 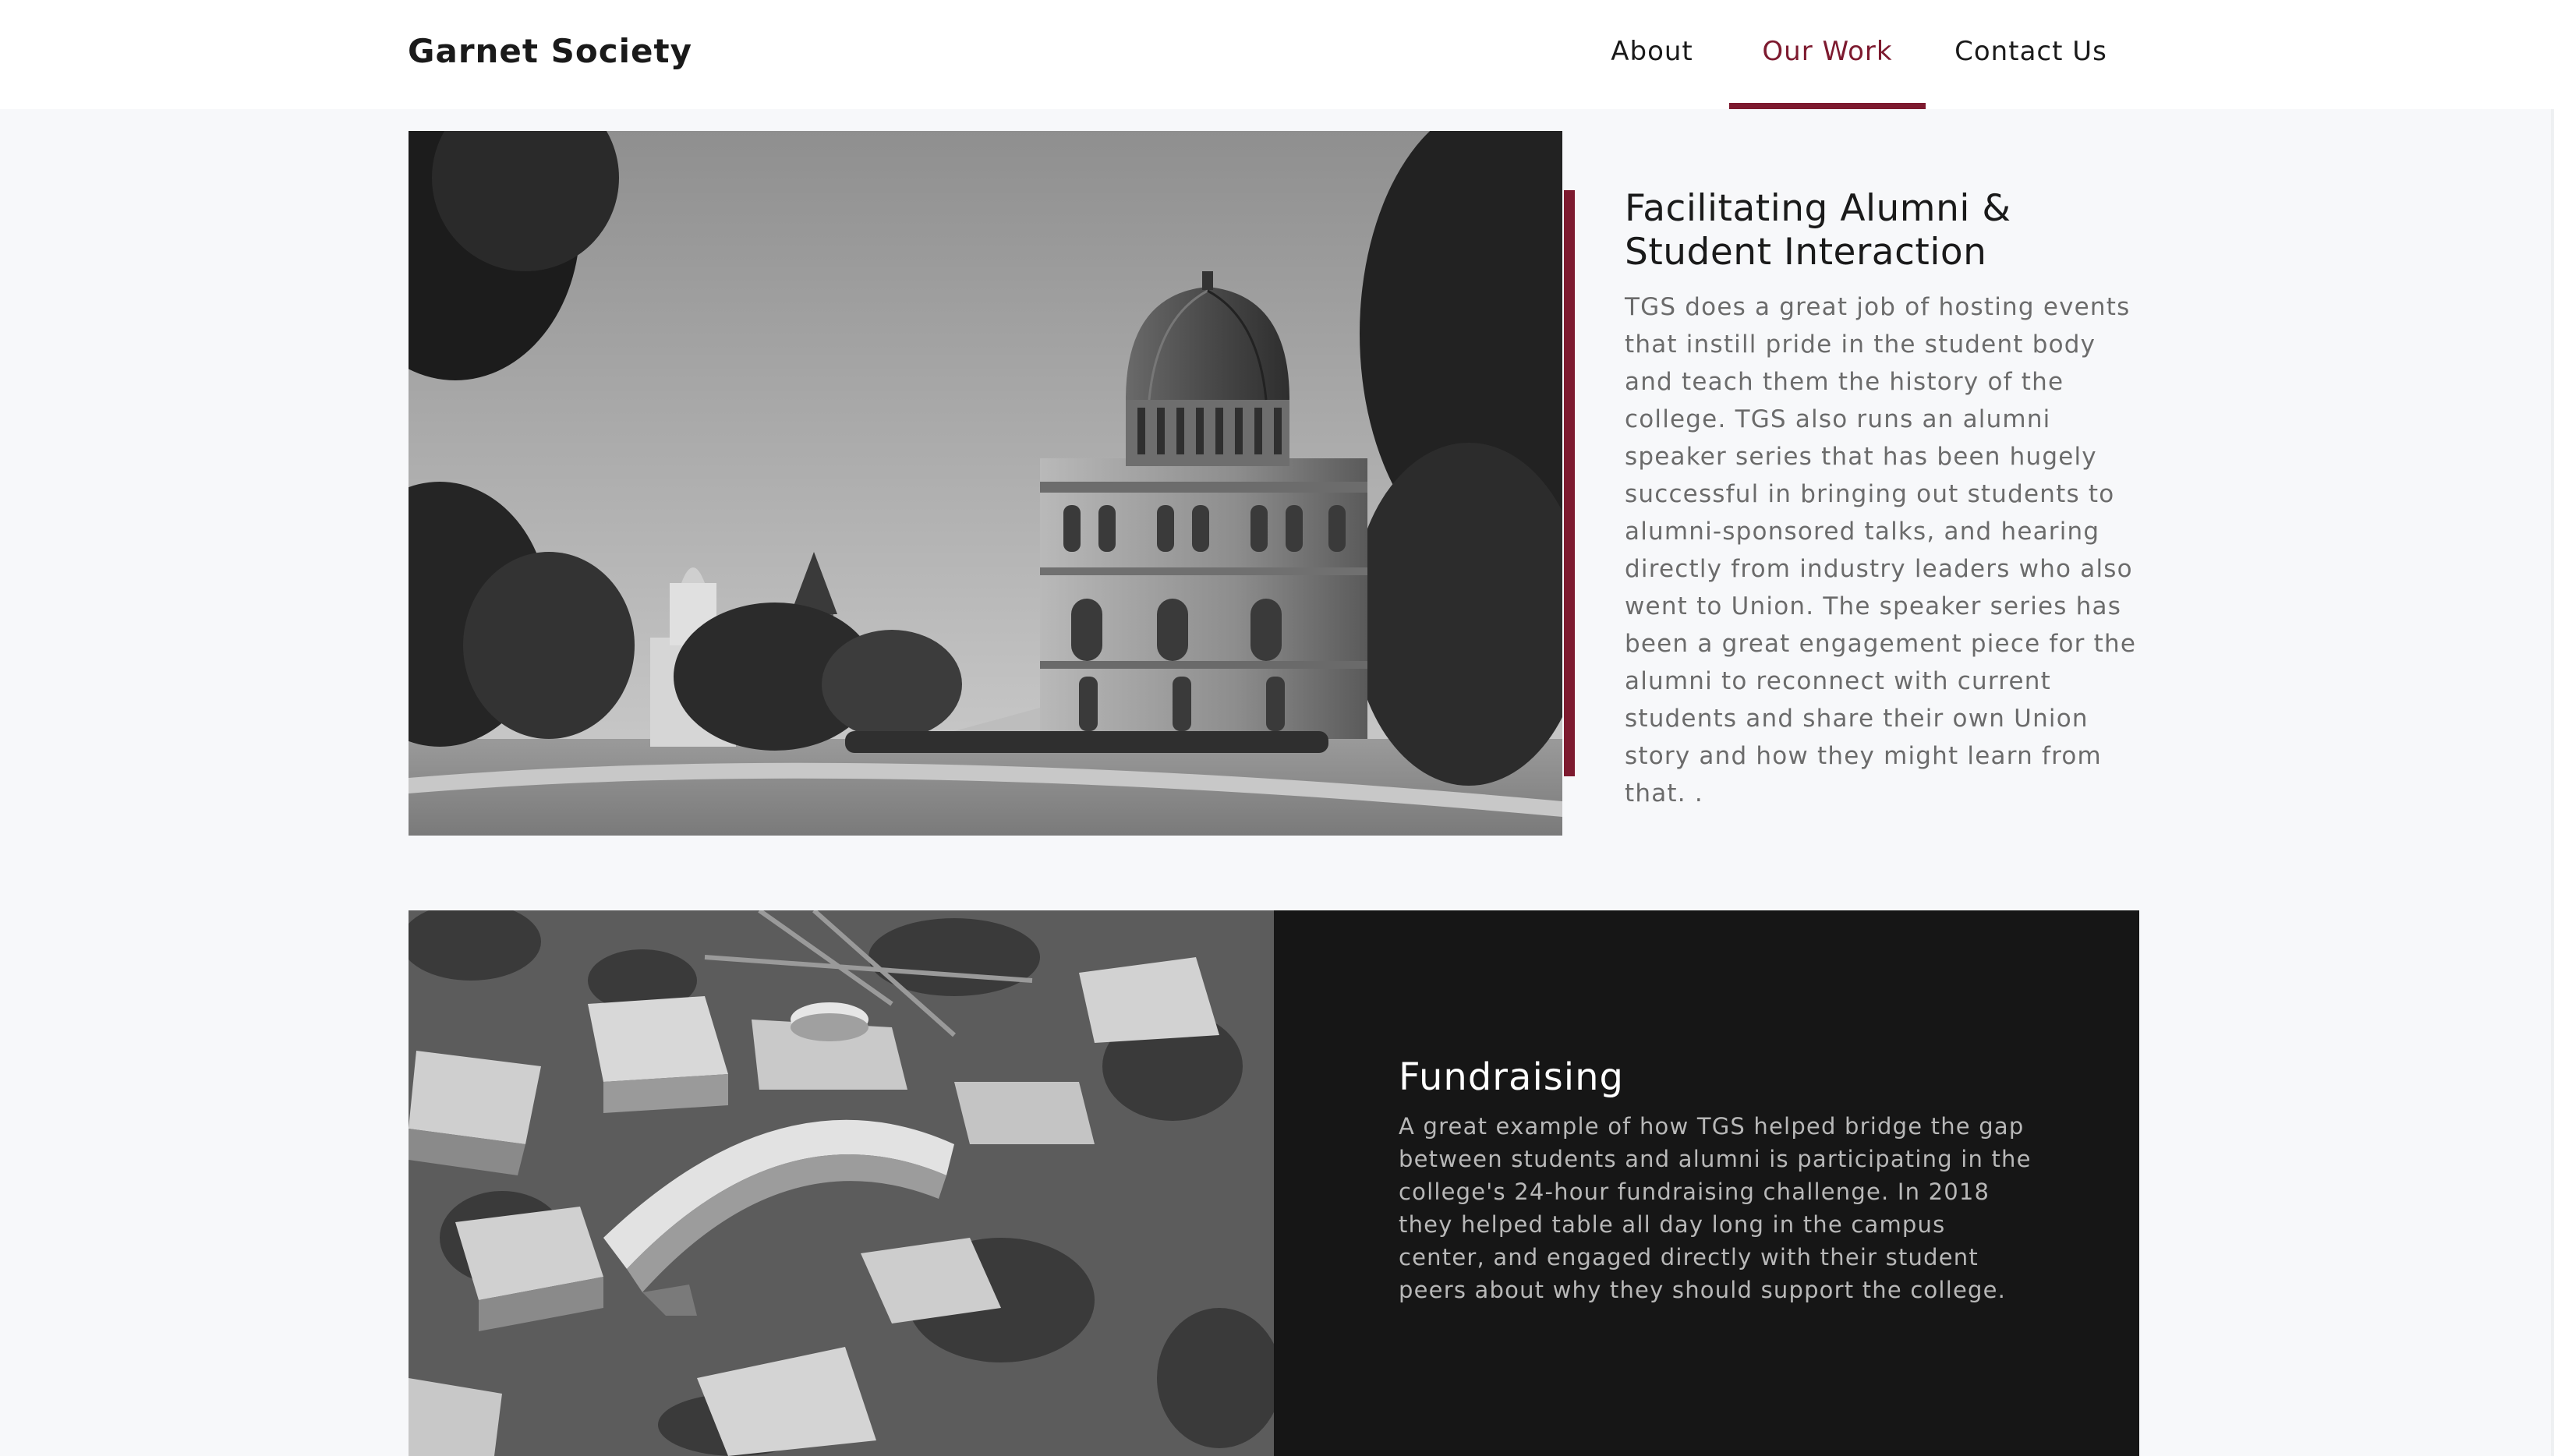 I want to click on site-brand: Garnet Society, so click(x=550, y=52).